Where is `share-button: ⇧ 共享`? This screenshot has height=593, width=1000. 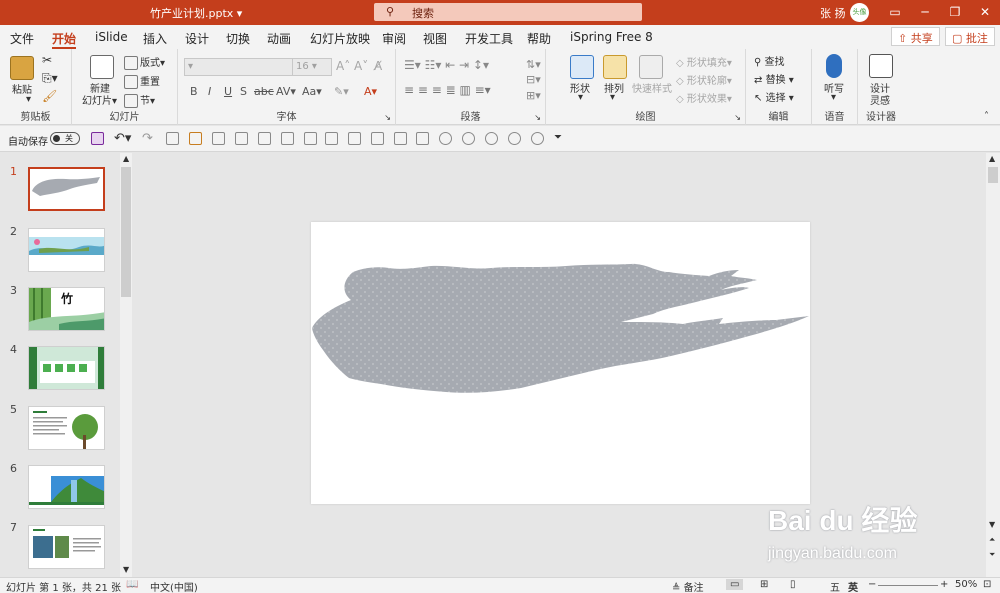
share-button: ⇧ 共享 is located at coordinates (915, 36).